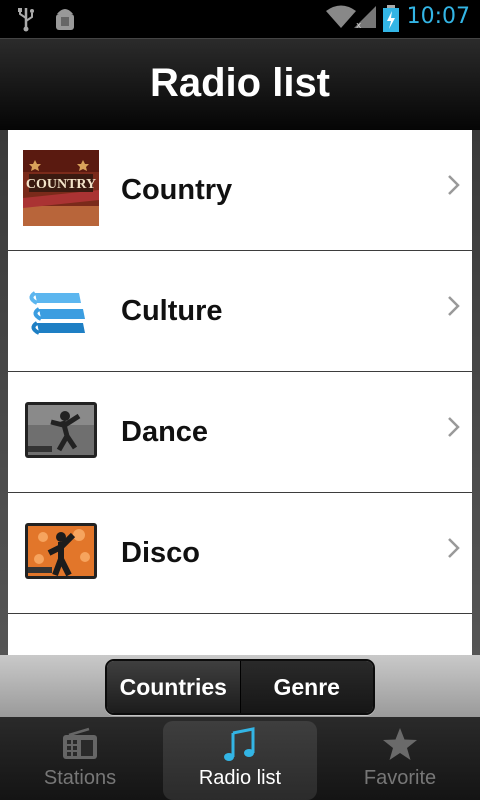 The image size is (480, 800). I want to click on country-thumb-icon: COUNTRY, so click(61, 188).